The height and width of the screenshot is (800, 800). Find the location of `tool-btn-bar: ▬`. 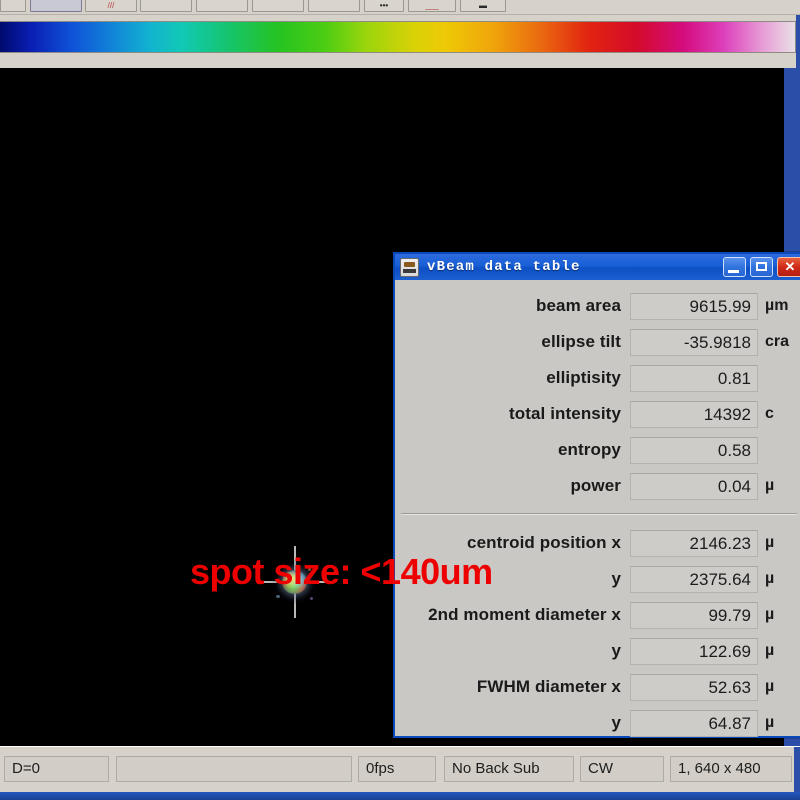

tool-btn-bar: ▬ is located at coordinates (483, 6).